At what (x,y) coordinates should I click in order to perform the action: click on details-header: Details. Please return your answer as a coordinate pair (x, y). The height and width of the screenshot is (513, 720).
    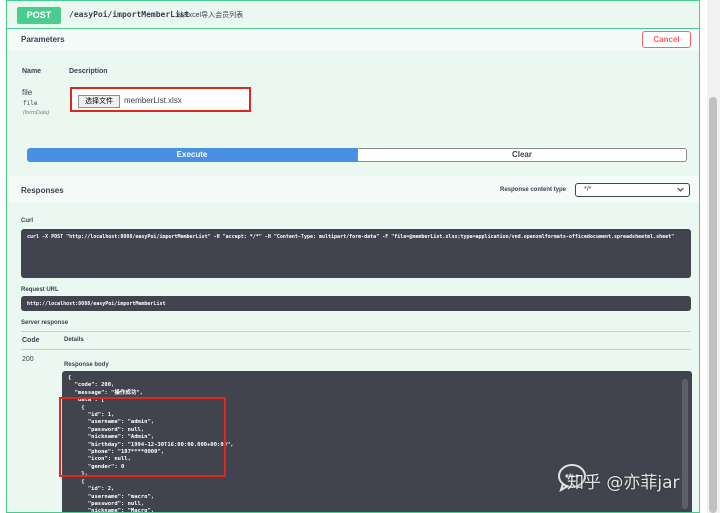
    Looking at the image, I should click on (74, 340).